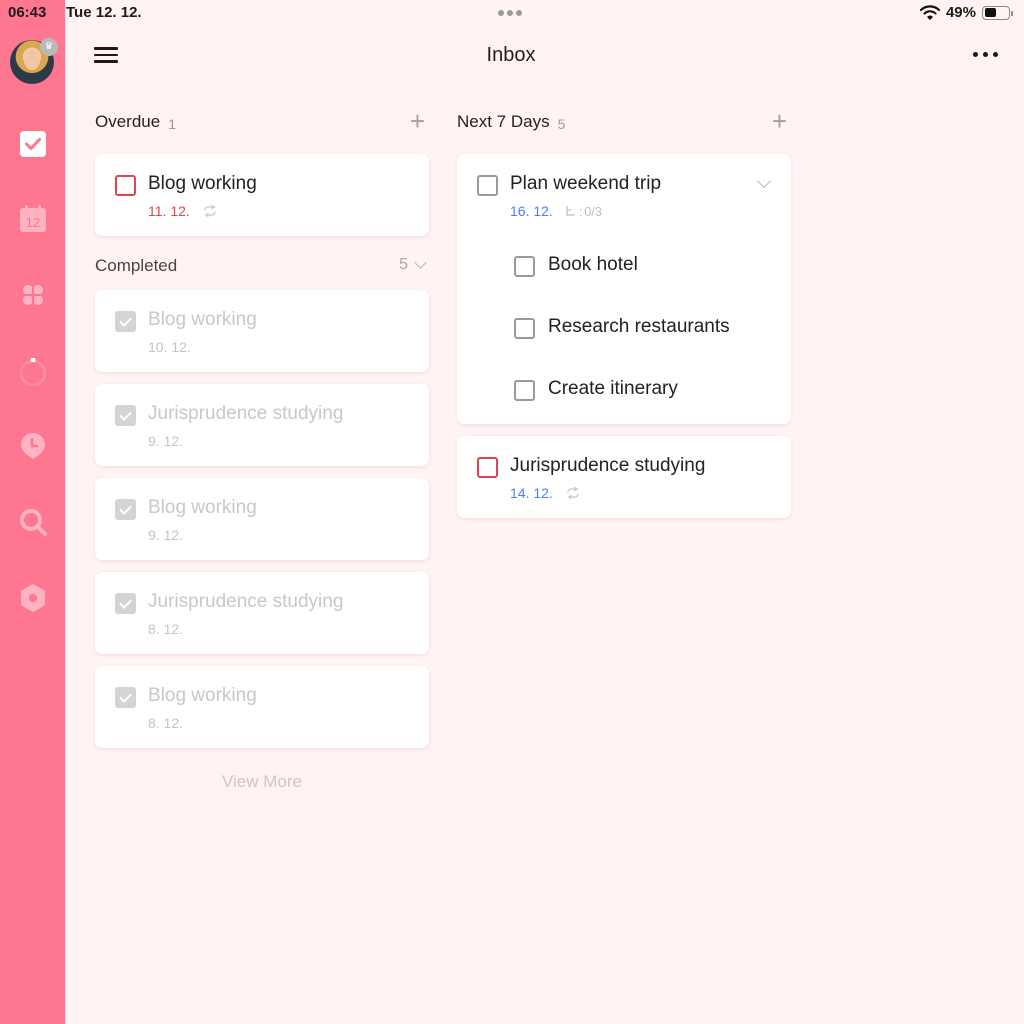 This screenshot has height=1024, width=1024. Describe the element at coordinates (169, 347) in the screenshot. I see `task-date: 10. 12.` at that location.